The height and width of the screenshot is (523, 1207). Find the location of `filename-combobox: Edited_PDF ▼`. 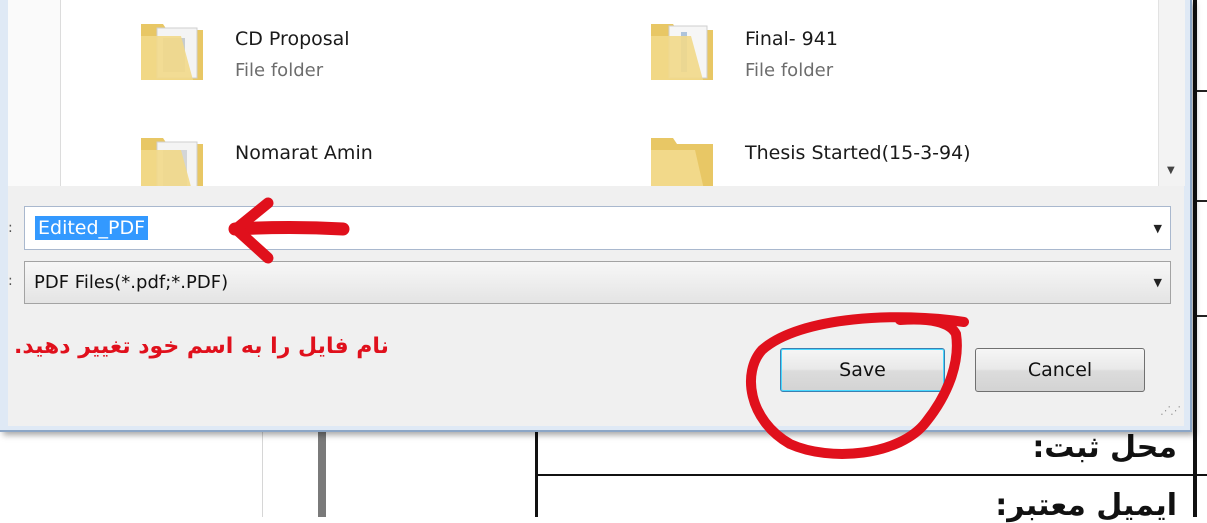

filename-combobox: Edited_PDF ▼ is located at coordinates (597, 228).